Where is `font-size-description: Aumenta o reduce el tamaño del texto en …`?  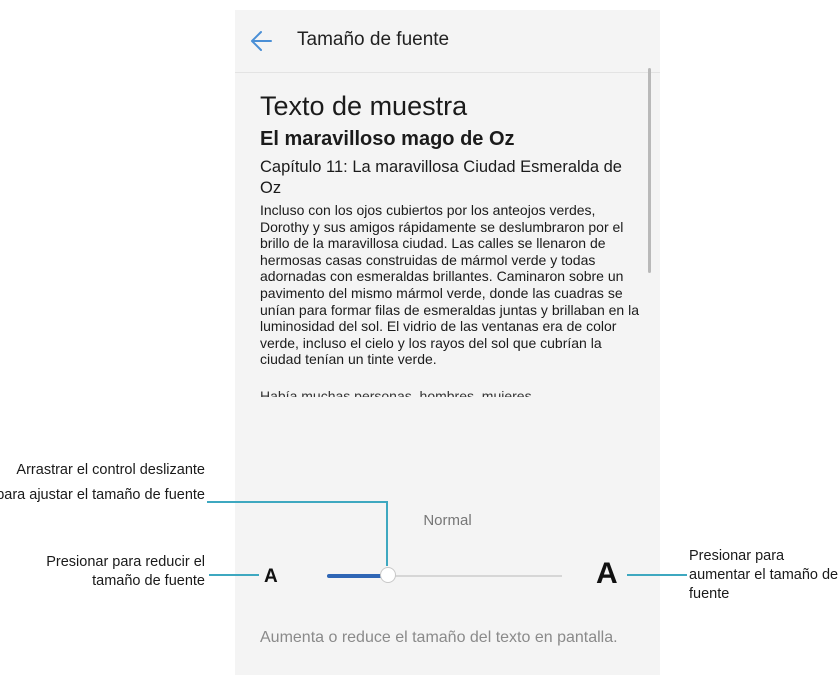 font-size-description: Aumenta o reduce el tamaño del texto en … is located at coordinates (439, 637).